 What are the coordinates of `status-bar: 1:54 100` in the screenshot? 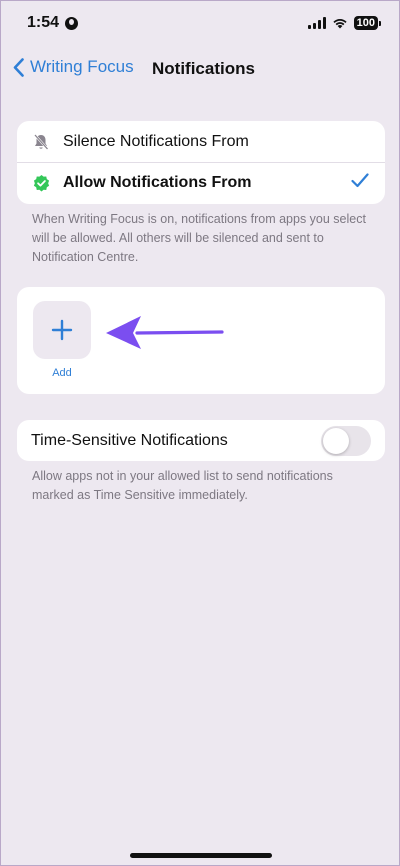 It's located at (200, 23).